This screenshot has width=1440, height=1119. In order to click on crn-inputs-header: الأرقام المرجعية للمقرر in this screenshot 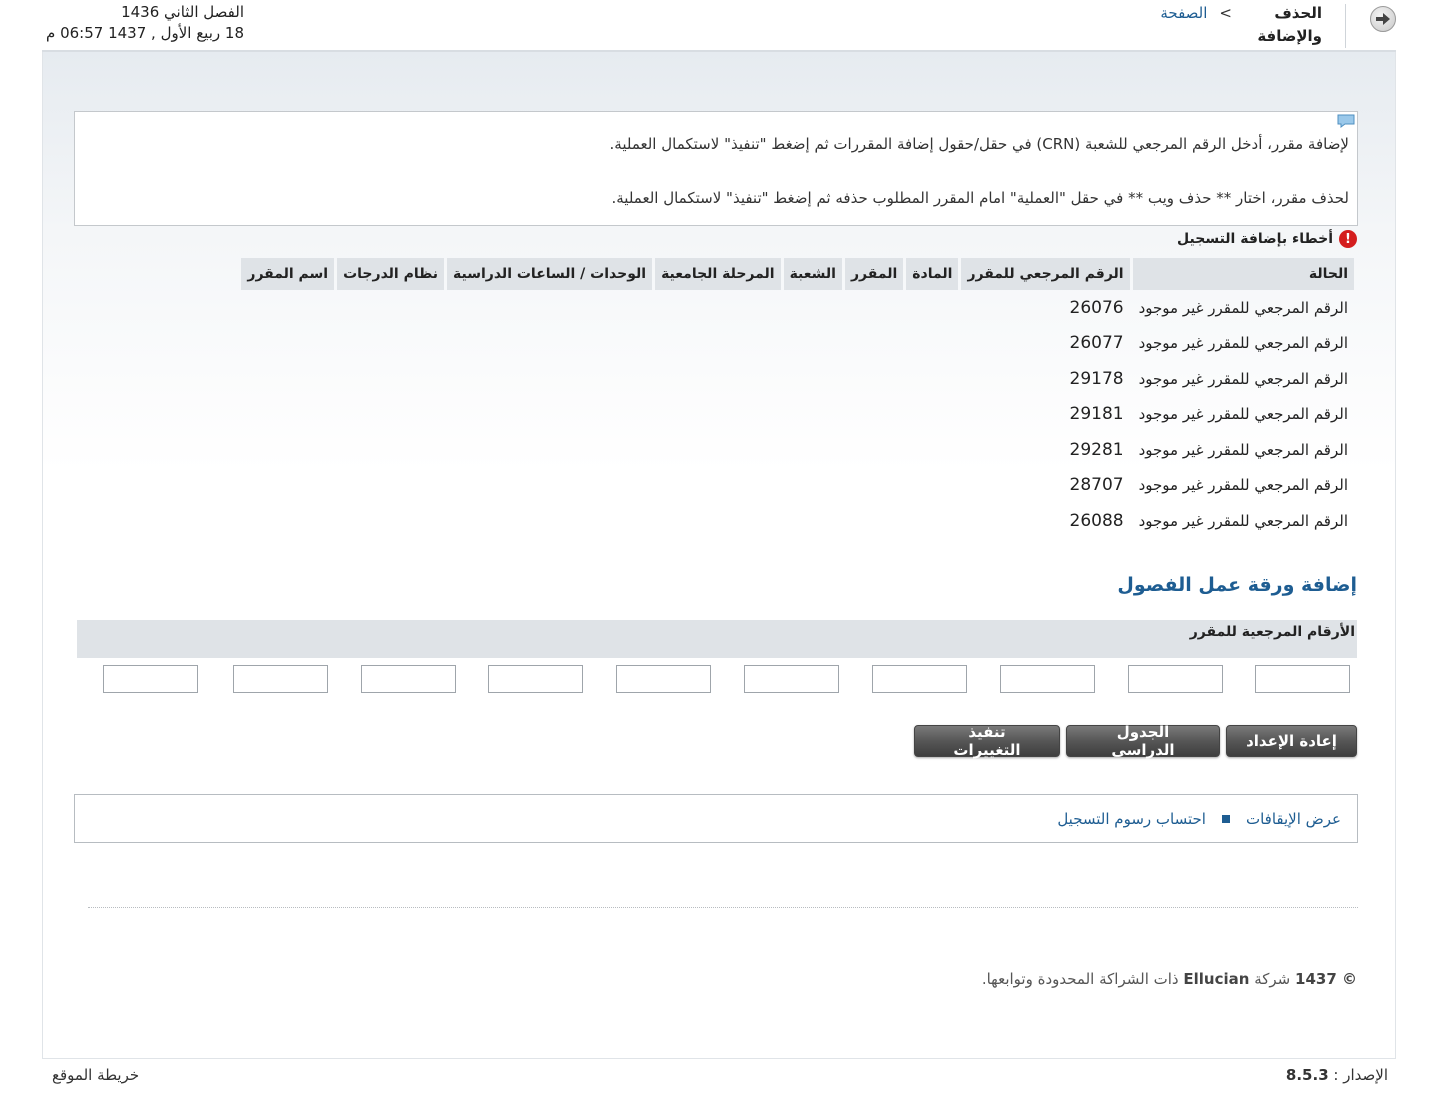, I will do `click(717, 639)`.